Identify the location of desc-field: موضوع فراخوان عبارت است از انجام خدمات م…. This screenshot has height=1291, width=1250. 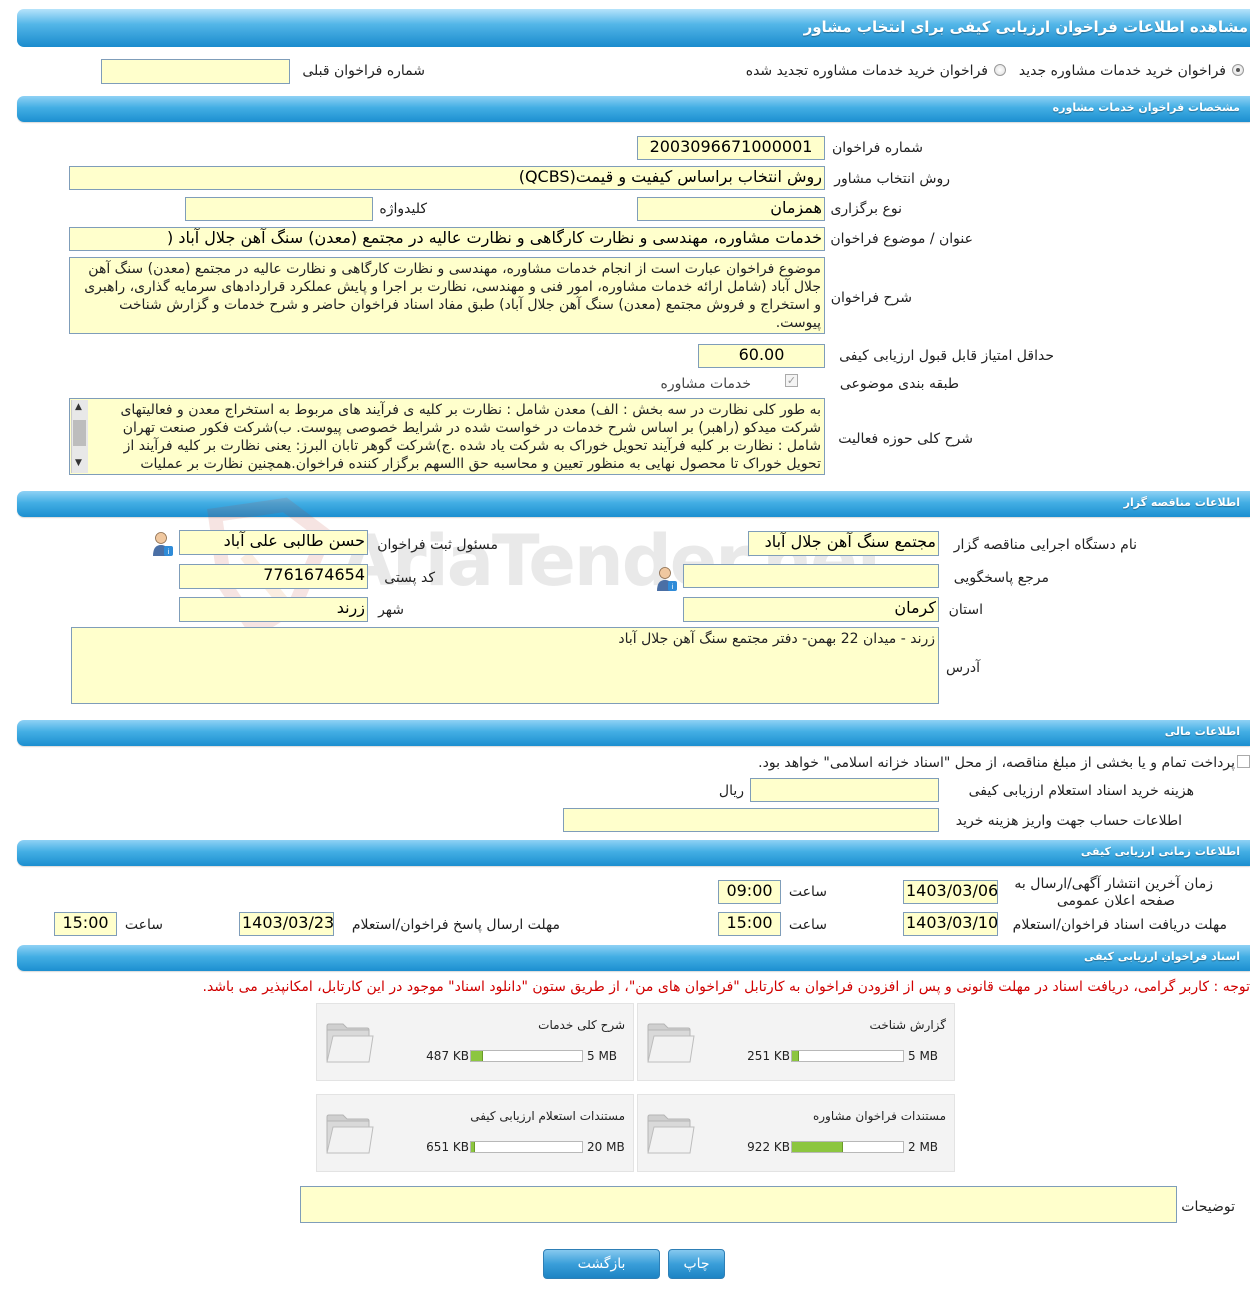
(447, 295).